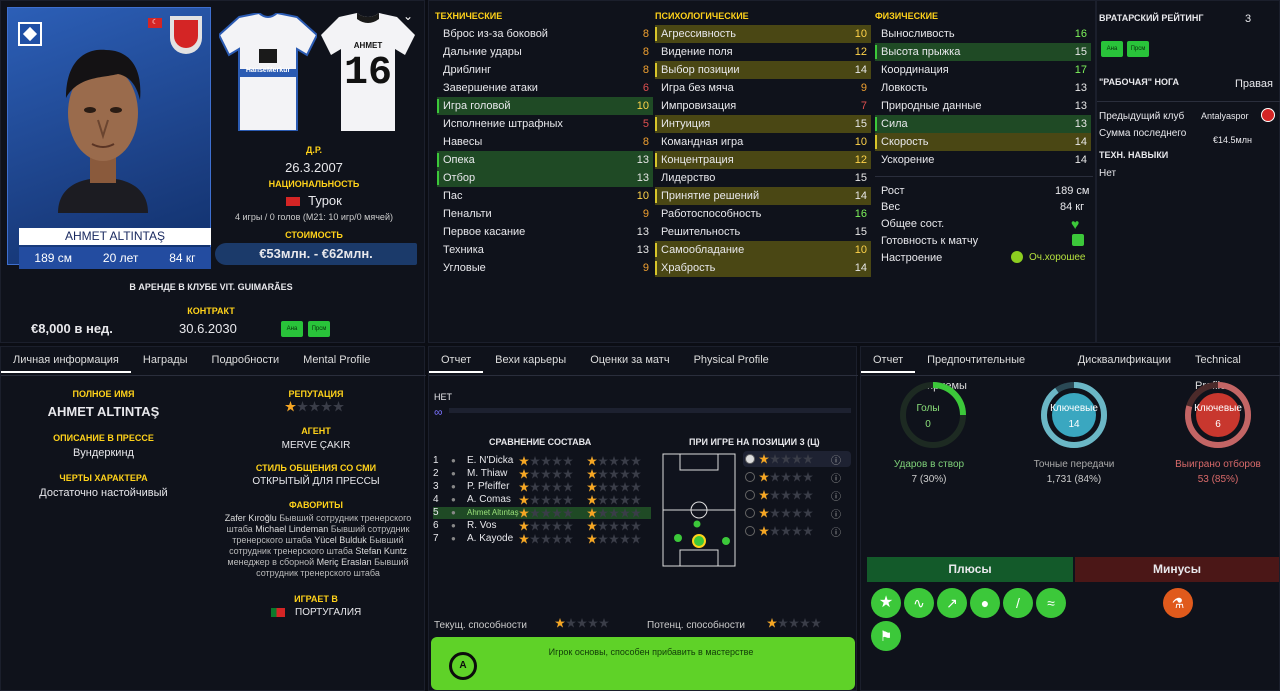 The width and height of the screenshot is (1280, 691). Describe the element at coordinates (763, 160) in the screenshot. I see `attribute-row: Концентрация 12` at that location.